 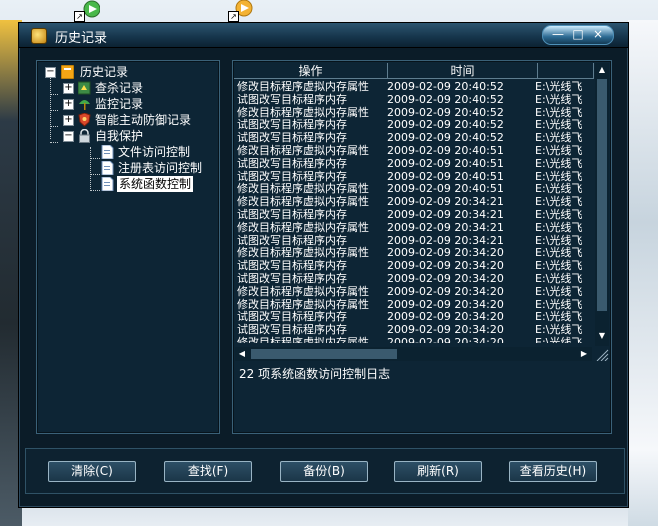 I want to click on table-row: 试图改写目标程序内存 2009-02-09 20:34:20 E:\光线飞, so click(x=415, y=278).